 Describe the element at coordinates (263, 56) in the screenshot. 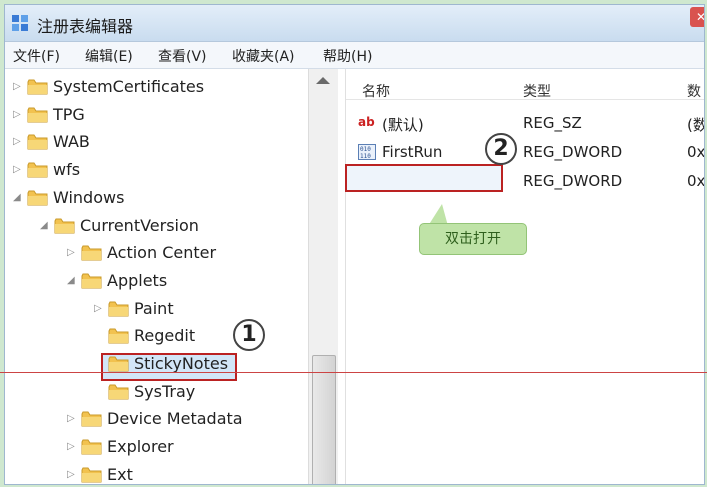

I see `menu-favorites: 收藏夹(A)` at that location.